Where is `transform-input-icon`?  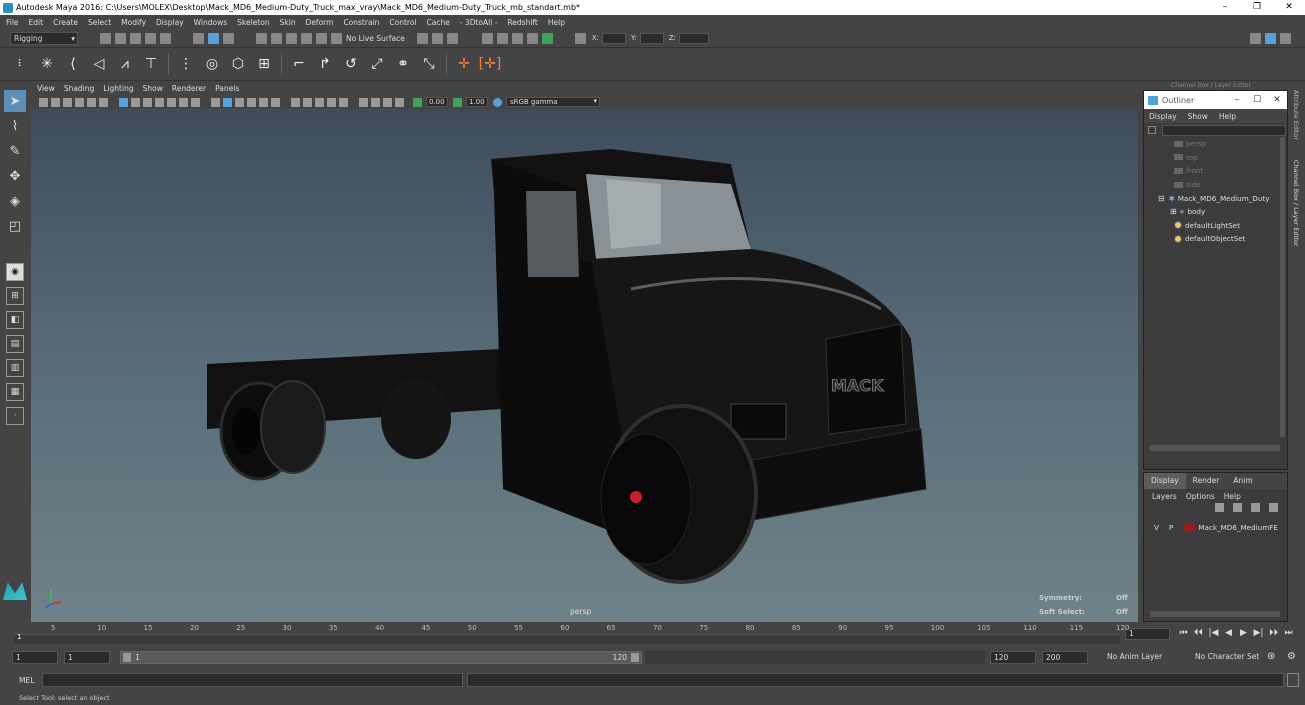
transform-input-icon is located at coordinates (580, 38).